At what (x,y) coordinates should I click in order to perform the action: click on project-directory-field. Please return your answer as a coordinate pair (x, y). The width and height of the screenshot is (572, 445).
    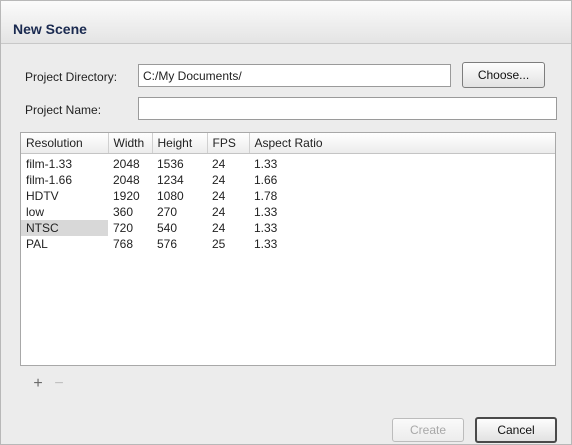
    Looking at the image, I should click on (294, 75).